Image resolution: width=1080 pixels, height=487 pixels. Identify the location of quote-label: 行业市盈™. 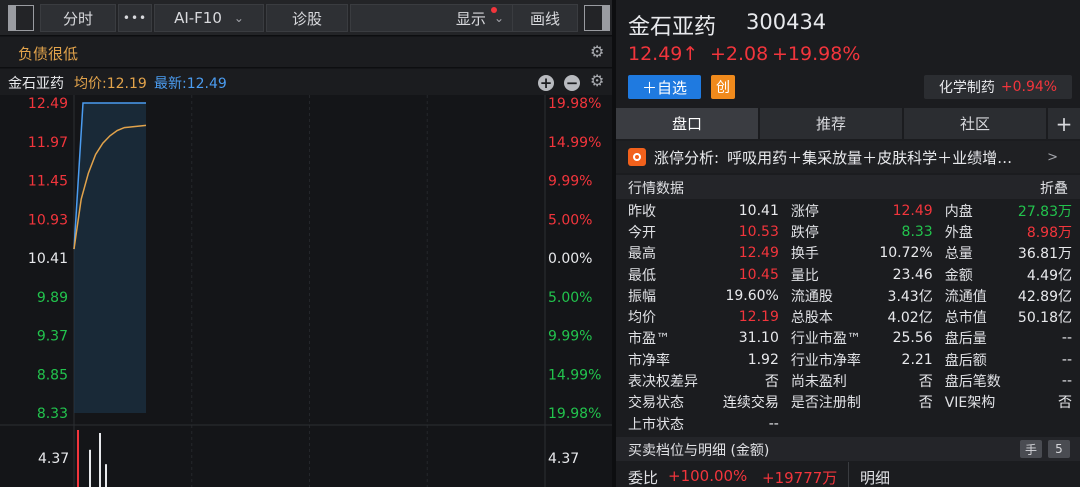
(825, 339).